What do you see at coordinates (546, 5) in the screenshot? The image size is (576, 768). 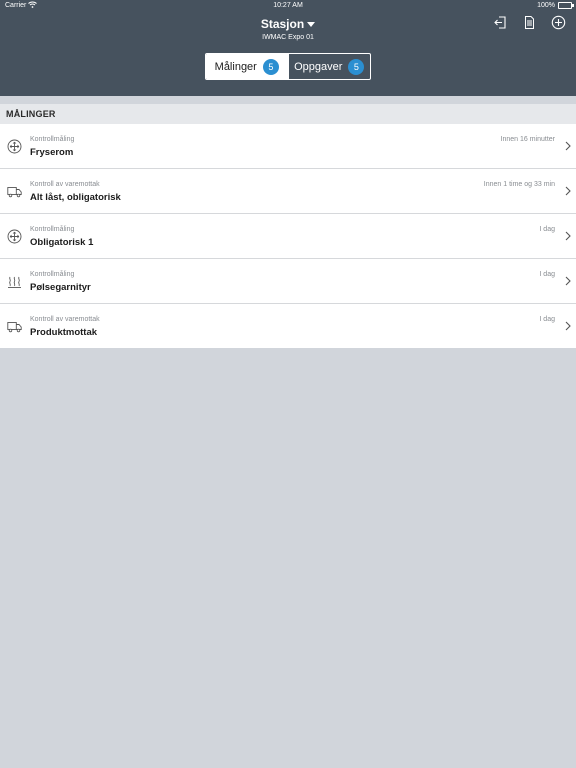 I see `status-battery-text: 100%` at bounding box center [546, 5].